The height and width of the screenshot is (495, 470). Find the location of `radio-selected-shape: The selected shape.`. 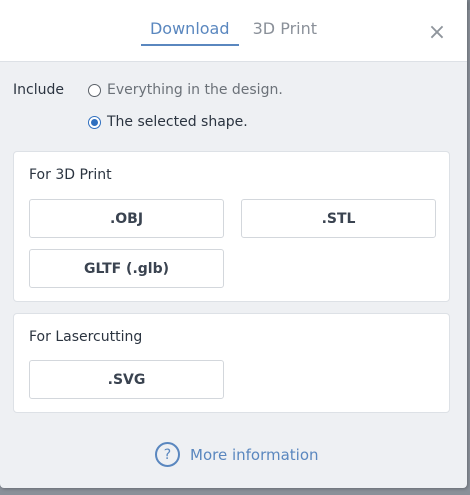

radio-selected-shape: The selected shape. is located at coordinates (168, 122).